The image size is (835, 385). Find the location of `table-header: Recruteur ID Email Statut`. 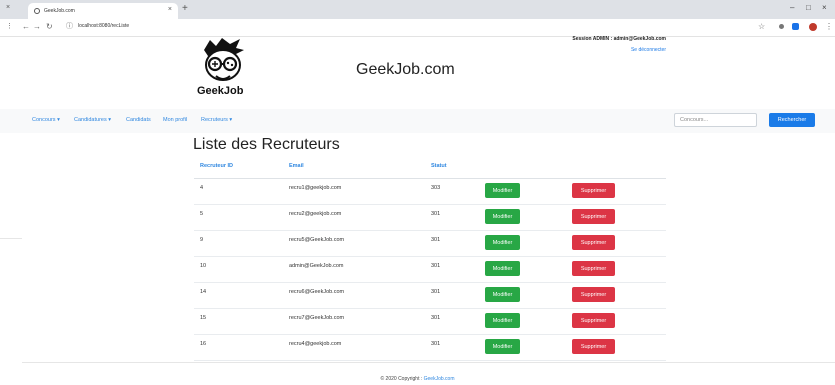

table-header: Recruteur ID Email Statut is located at coordinates (430, 167).